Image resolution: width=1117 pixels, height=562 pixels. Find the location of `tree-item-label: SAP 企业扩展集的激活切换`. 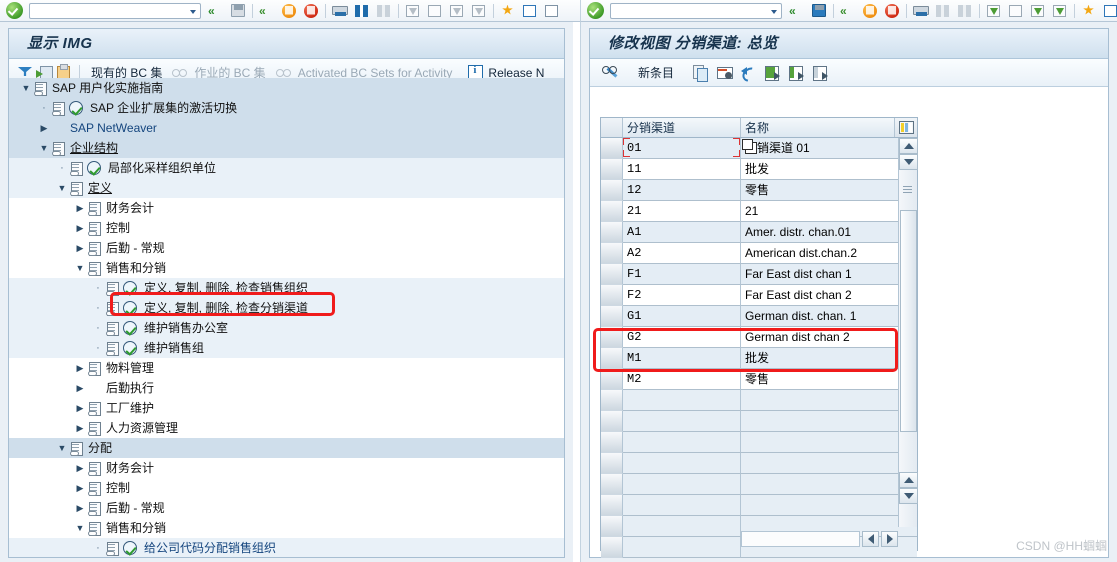

tree-item-label: SAP 企业扩展集的激活切换 is located at coordinates (162, 108).